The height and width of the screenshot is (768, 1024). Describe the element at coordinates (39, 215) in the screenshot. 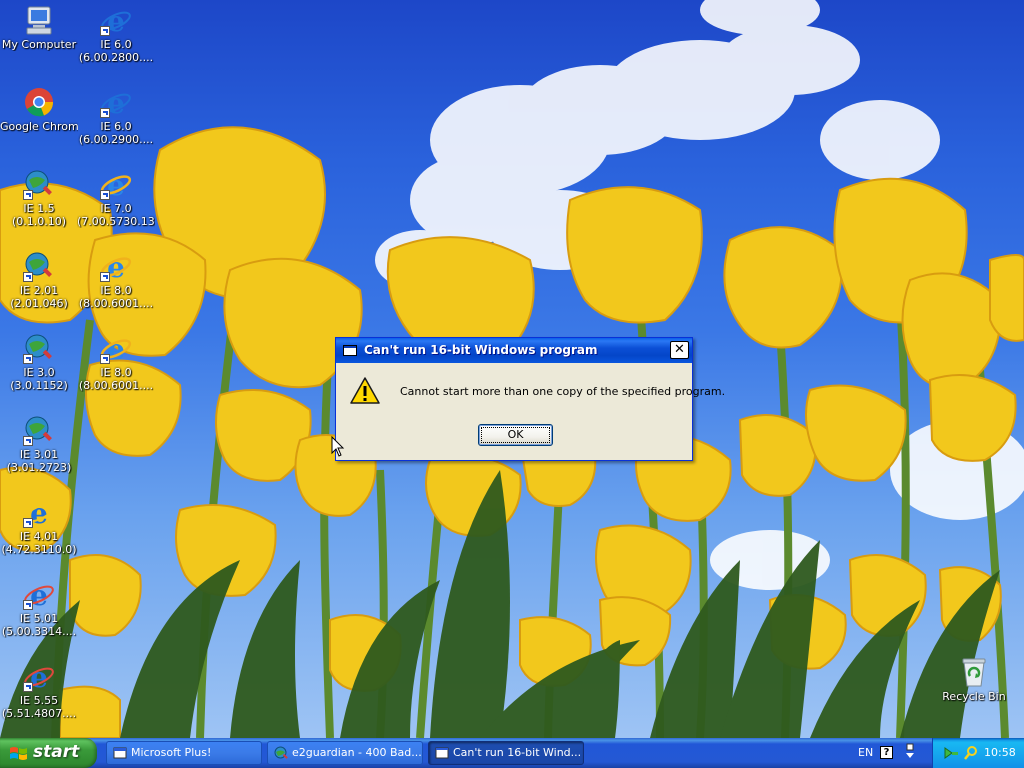

I see `icon-label: IE 1.5 (0.1.0.10)` at that location.